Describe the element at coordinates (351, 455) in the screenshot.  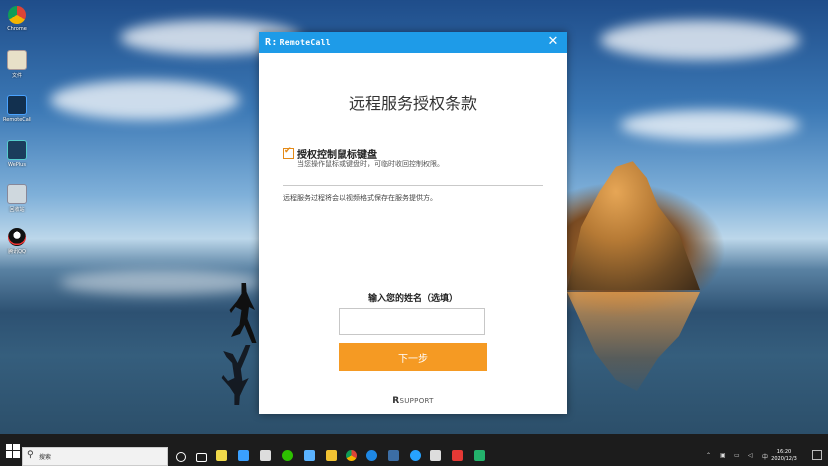
I see `chrome-taskbar-icon` at that location.